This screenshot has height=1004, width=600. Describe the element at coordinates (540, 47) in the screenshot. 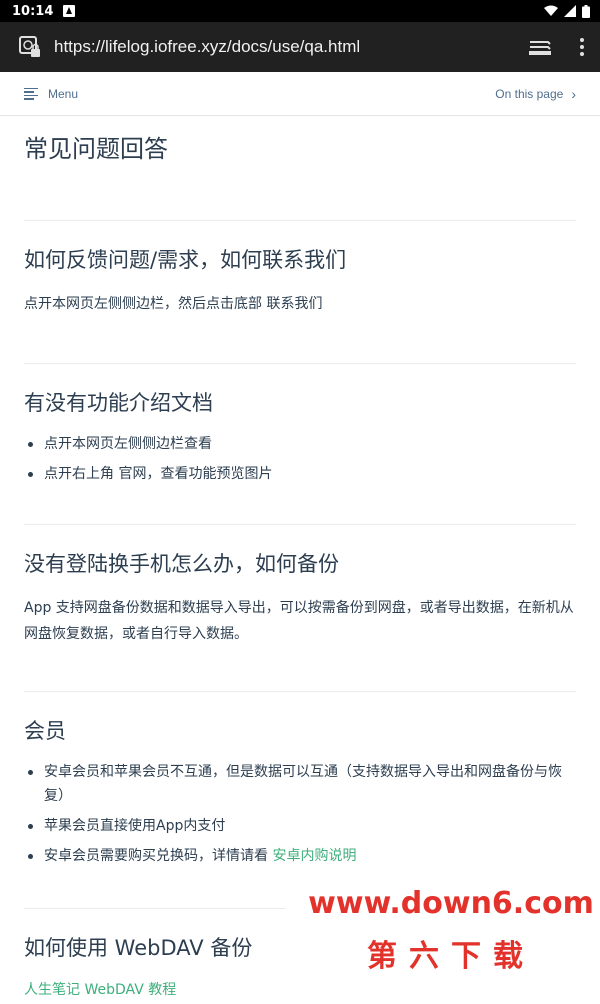

I see `tabs-icon` at that location.